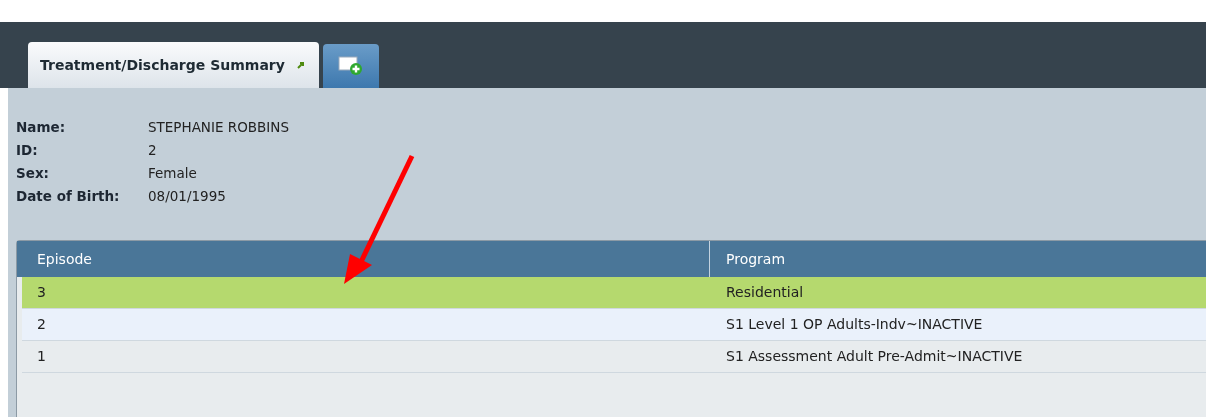  What do you see at coordinates (300, 65) in the screenshot?
I see `pin-icon` at bounding box center [300, 65].